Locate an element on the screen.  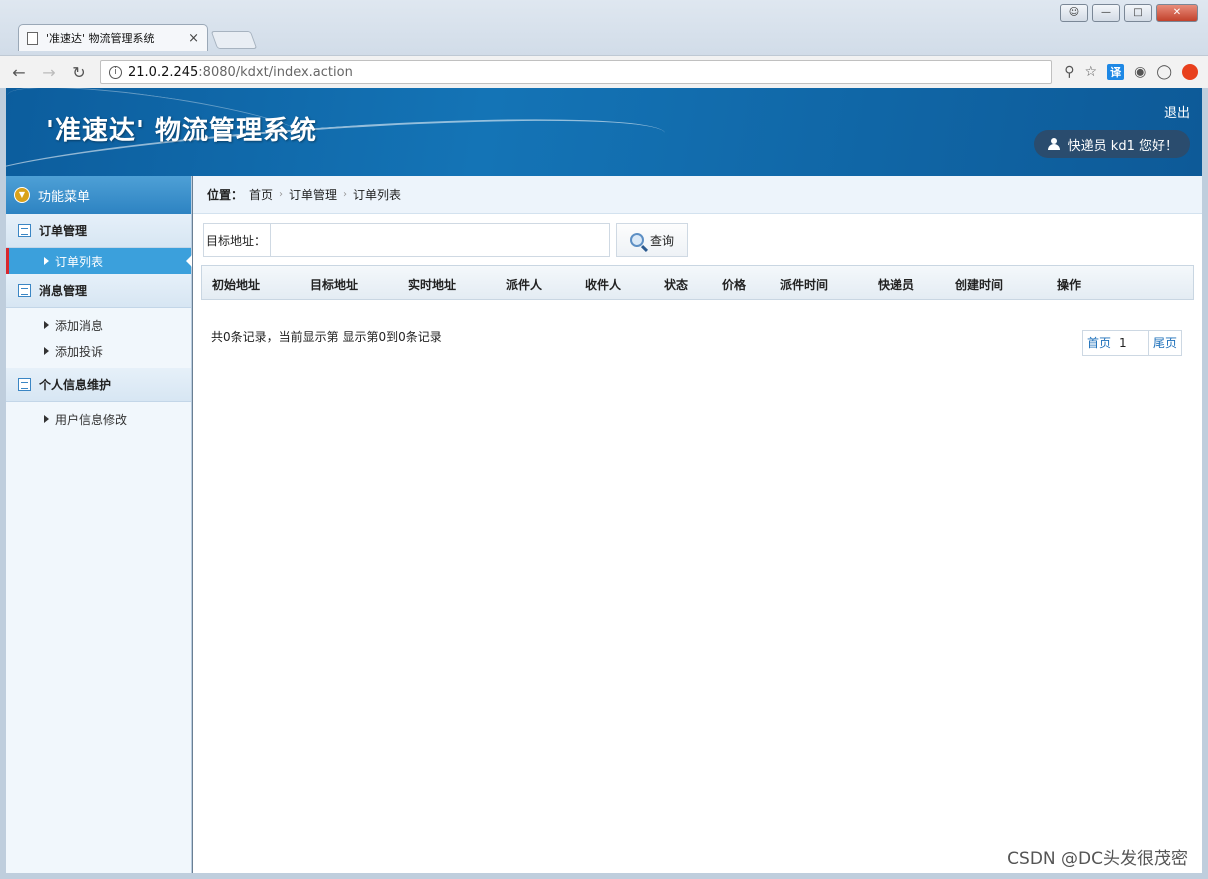
sidebar-item-order-list: 订单列表 is located at coordinates (99, 261).